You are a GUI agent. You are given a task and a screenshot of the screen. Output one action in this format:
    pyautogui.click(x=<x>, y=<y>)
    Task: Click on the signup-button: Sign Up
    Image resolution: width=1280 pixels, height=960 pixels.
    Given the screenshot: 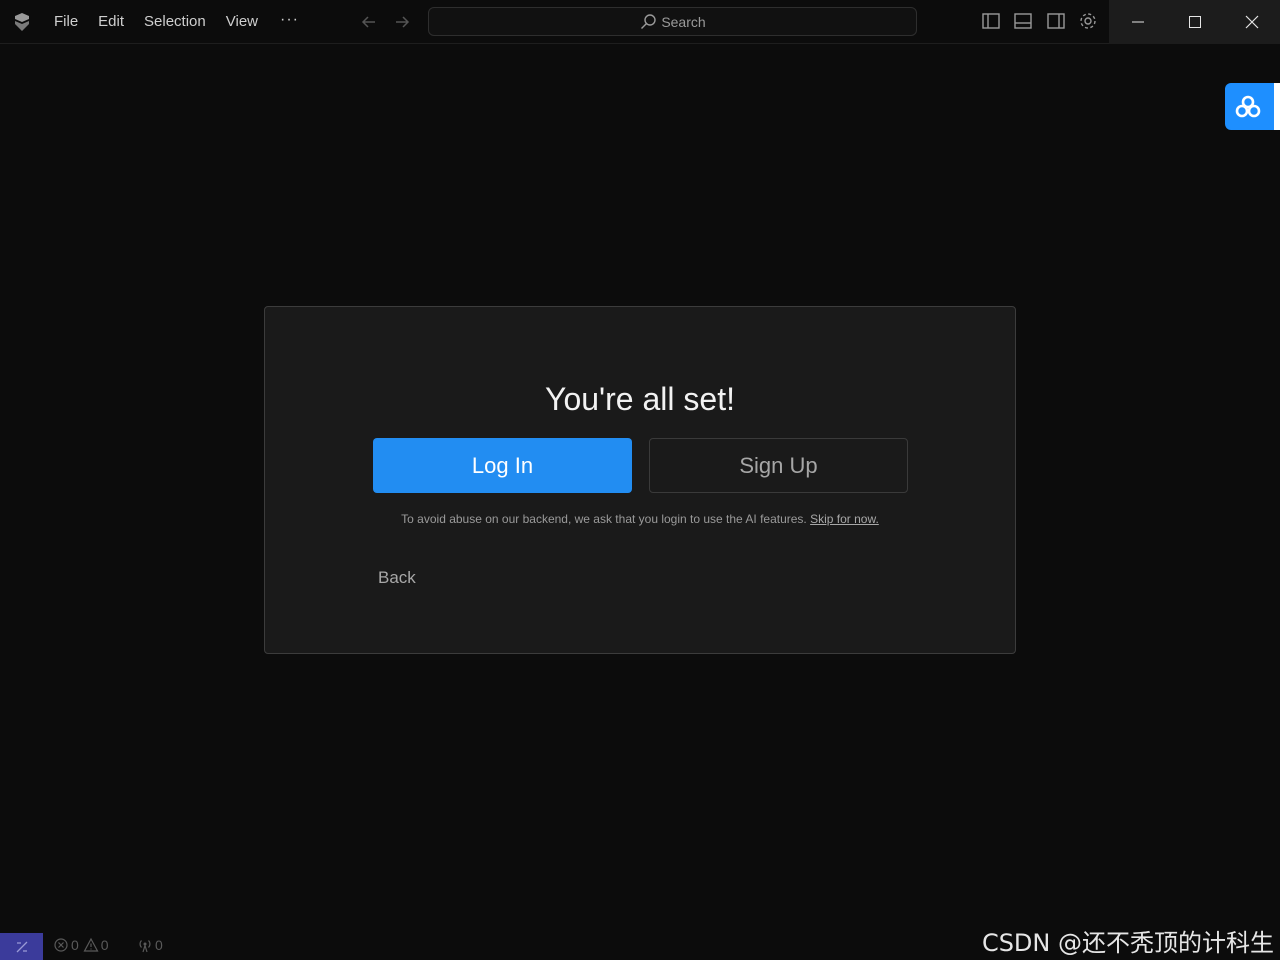 What is the action you would take?
    pyautogui.click(x=778, y=465)
    